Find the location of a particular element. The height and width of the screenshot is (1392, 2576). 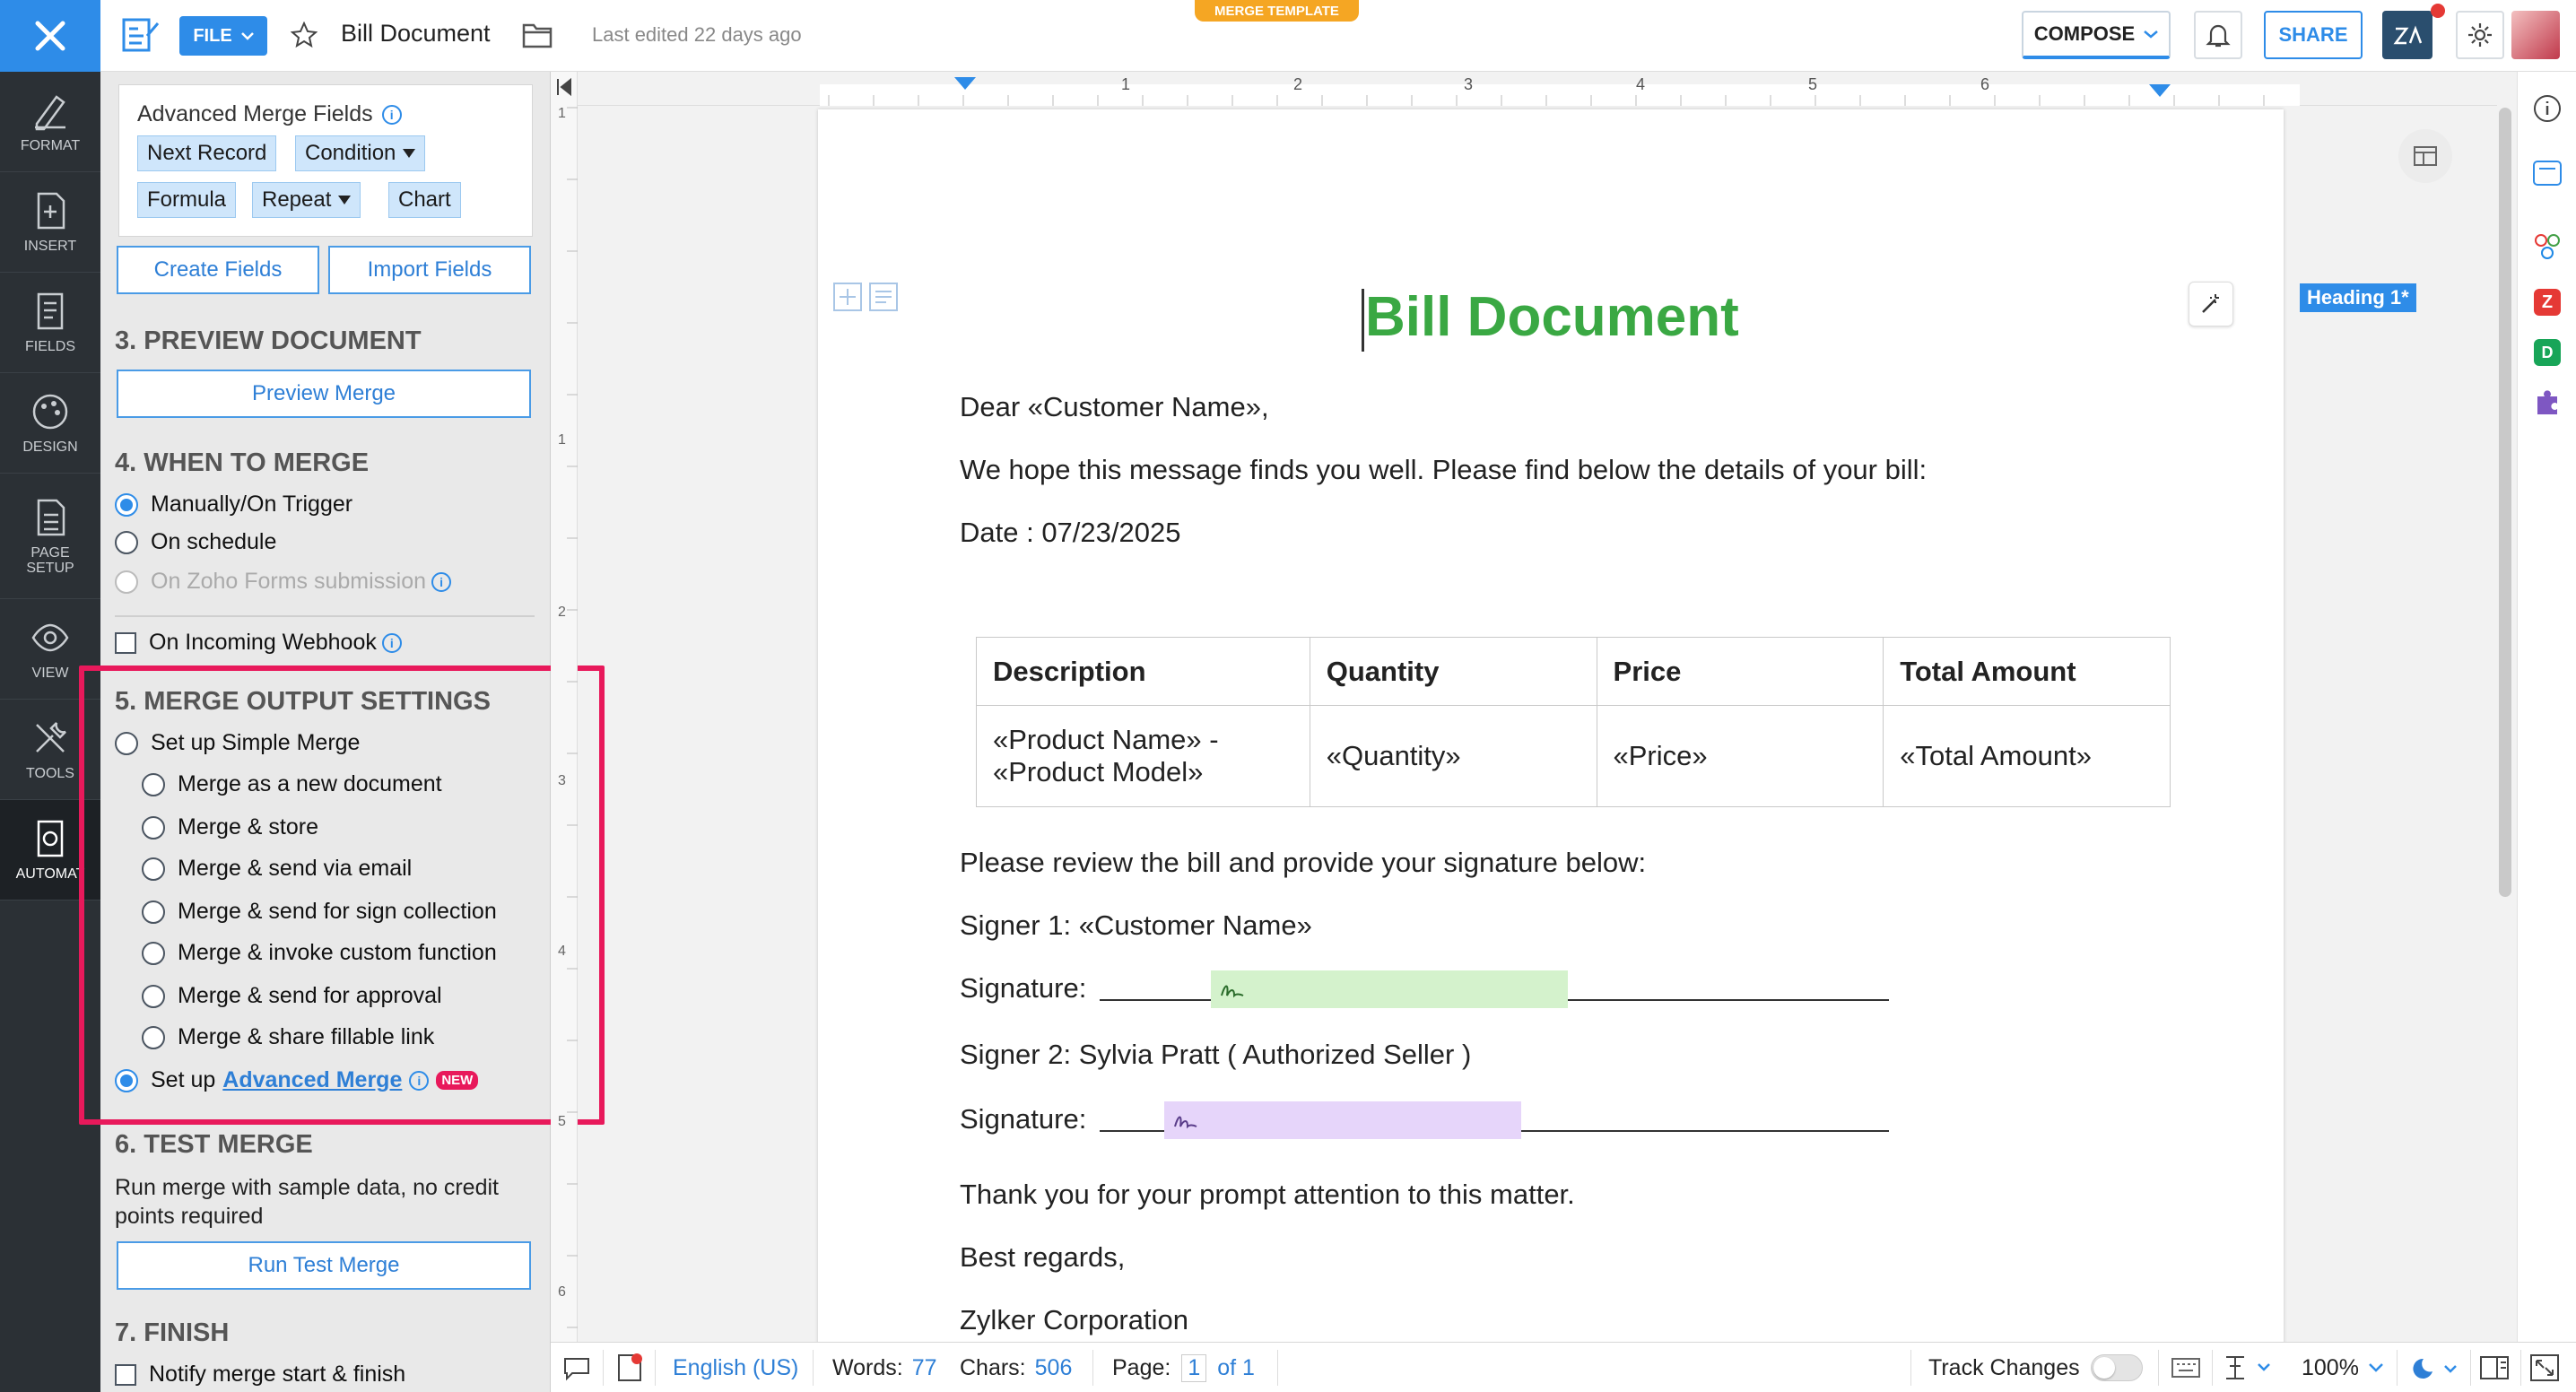

zoho-app-icon: Z is located at coordinates (2547, 303).